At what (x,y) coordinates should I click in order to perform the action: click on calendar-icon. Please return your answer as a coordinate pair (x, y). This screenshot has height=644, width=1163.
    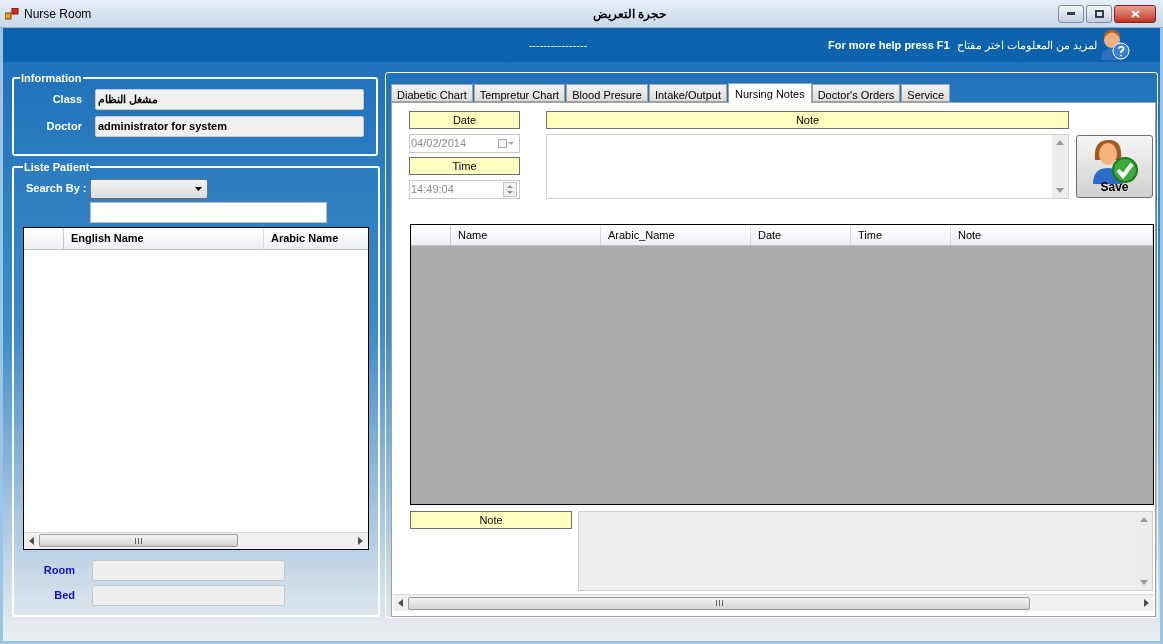
    Looking at the image, I should click on (506, 143).